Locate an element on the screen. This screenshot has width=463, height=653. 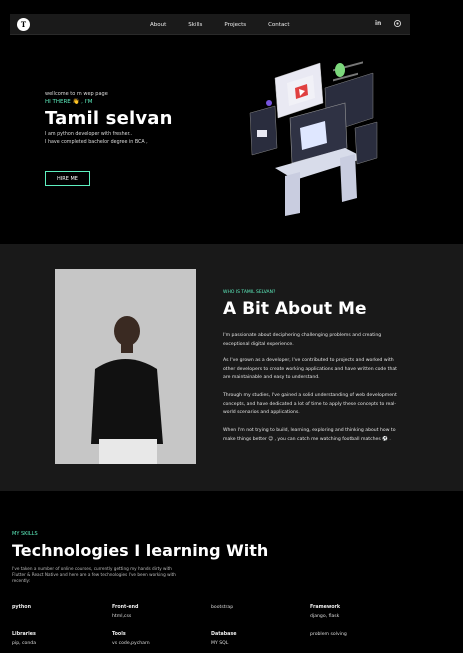
skills-title: Technologies I learning With is located at coordinates (140, 550).